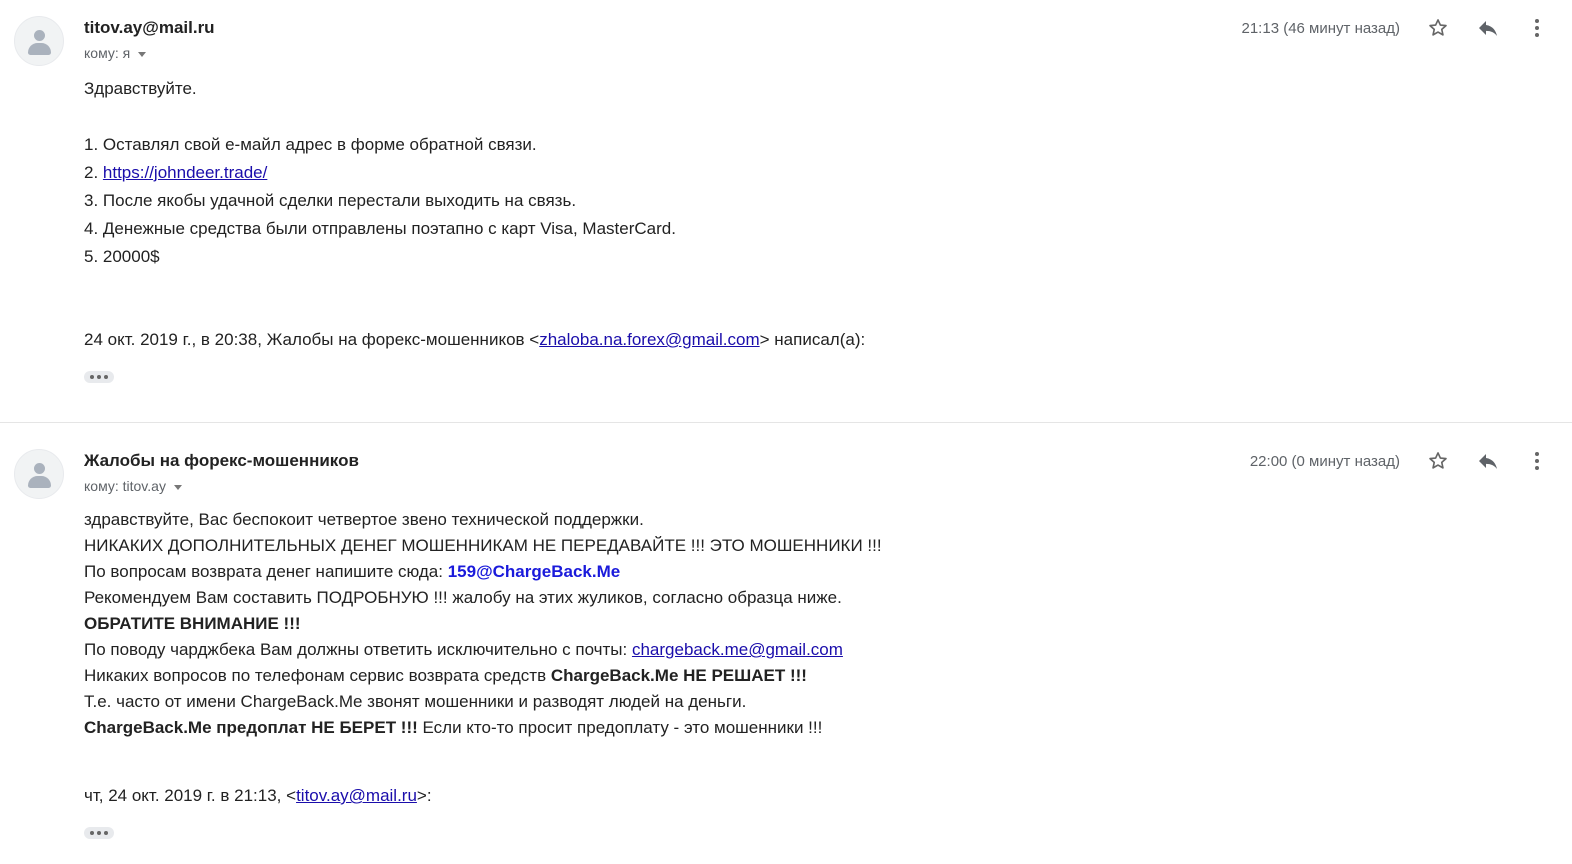 This screenshot has width=1572, height=864. I want to click on body-line: ОБРАТИТЕ ВНИМАНИЕ !!!, so click(192, 623).